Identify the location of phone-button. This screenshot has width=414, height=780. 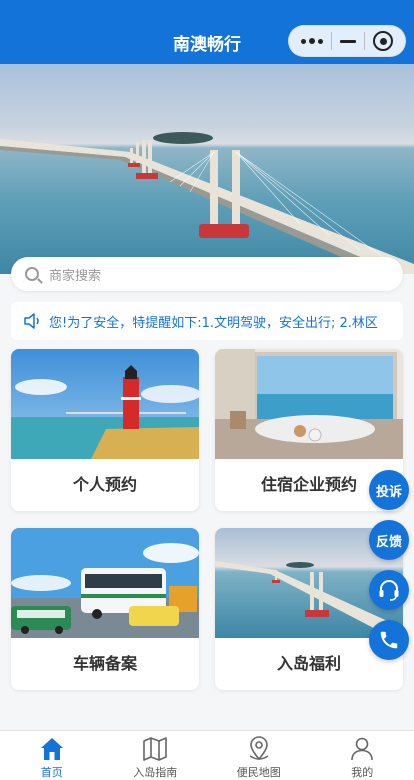
(389, 640).